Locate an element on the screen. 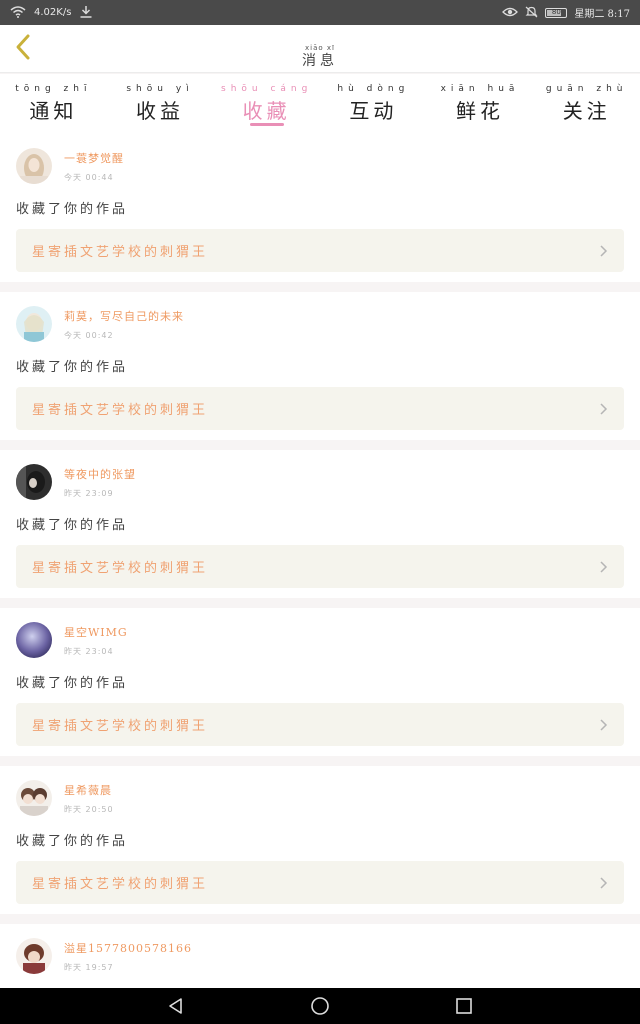  card-header: 溢星1577800578166 昨天 19:57 is located at coordinates (320, 956).